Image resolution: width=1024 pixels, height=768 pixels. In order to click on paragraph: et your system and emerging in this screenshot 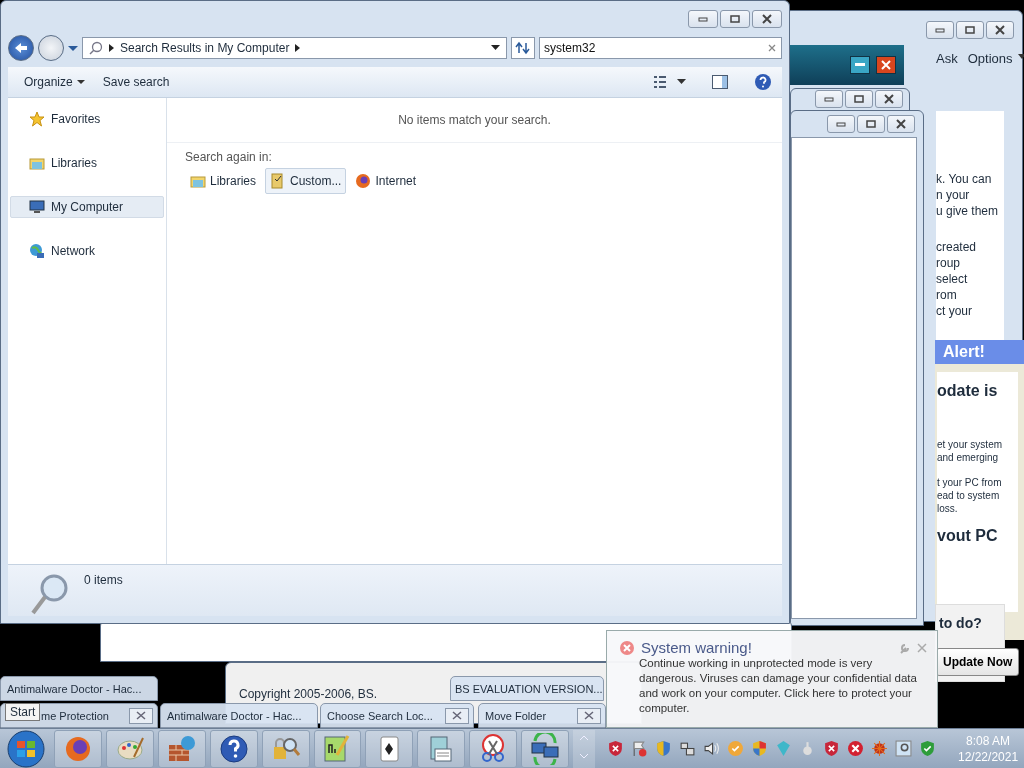, I will do `click(970, 451)`.